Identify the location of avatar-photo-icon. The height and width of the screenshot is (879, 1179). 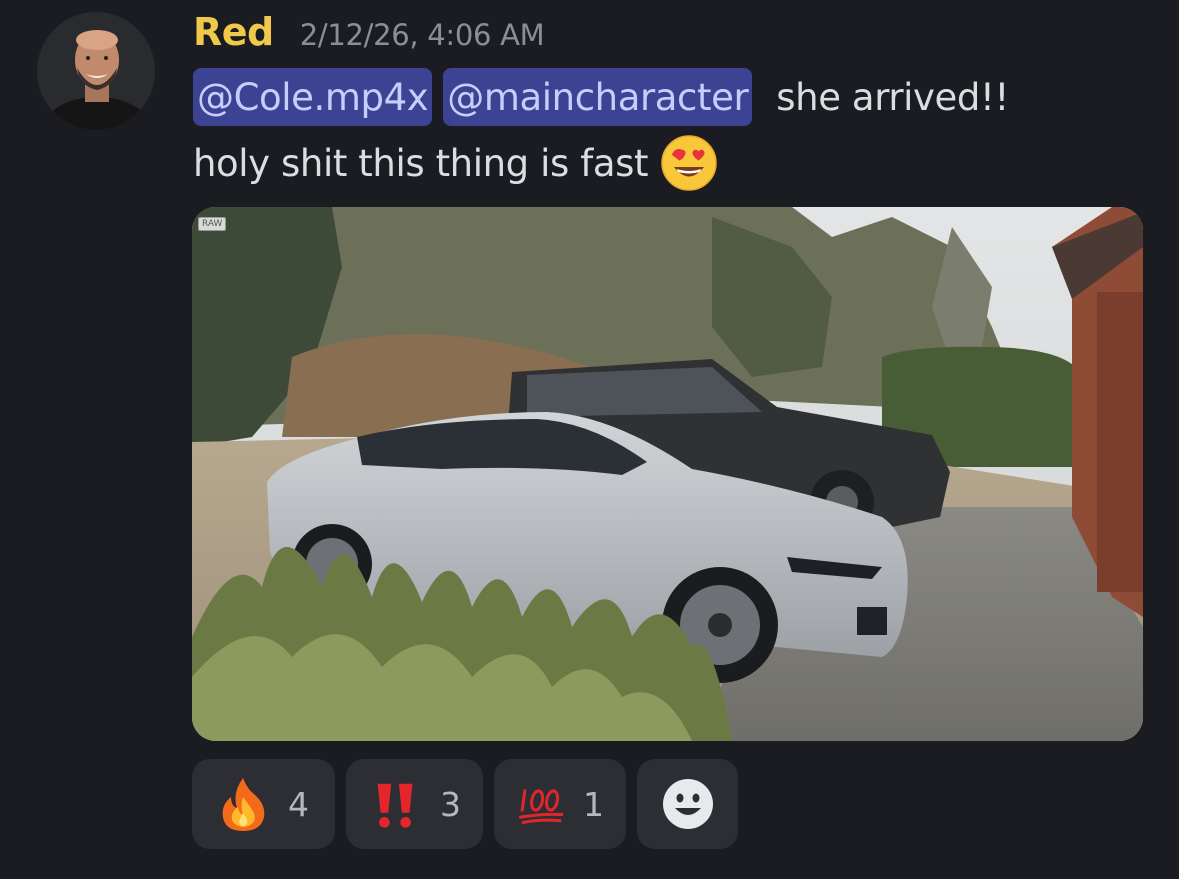
(96, 71).